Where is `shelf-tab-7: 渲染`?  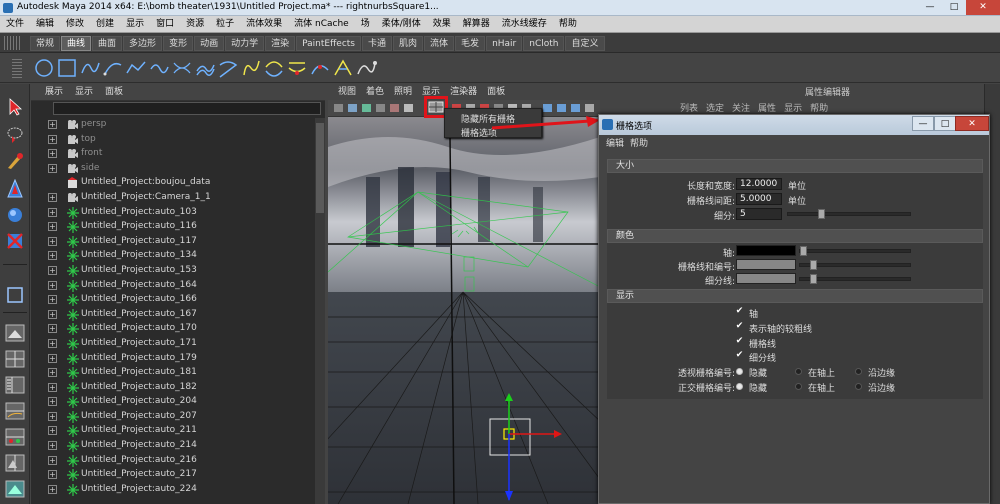
shelf-tab-7: 渲染 is located at coordinates (280, 43).